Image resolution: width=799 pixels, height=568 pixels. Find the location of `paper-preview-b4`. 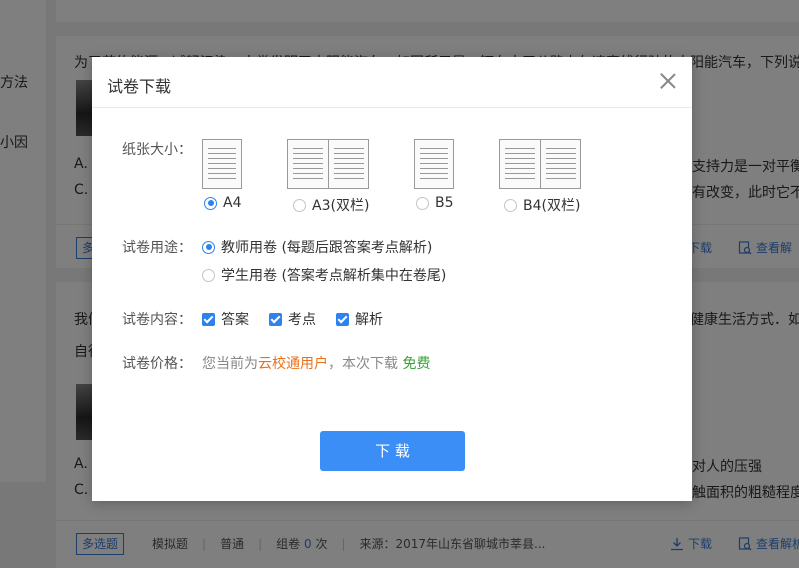

paper-preview-b4 is located at coordinates (540, 164).